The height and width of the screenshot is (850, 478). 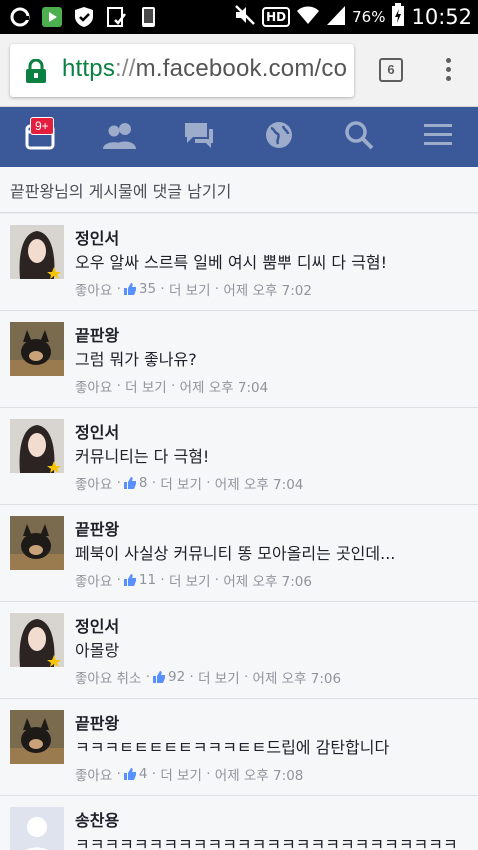 I want to click on nav-notifications: 9+, so click(x=40, y=137).